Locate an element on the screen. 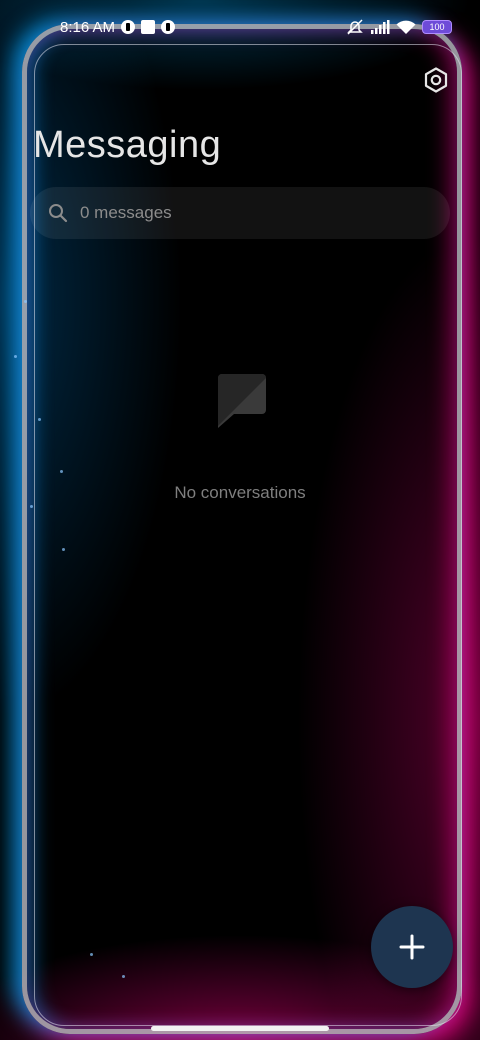 This screenshot has width=480, height=1040. search-icon is located at coordinates (58, 213).